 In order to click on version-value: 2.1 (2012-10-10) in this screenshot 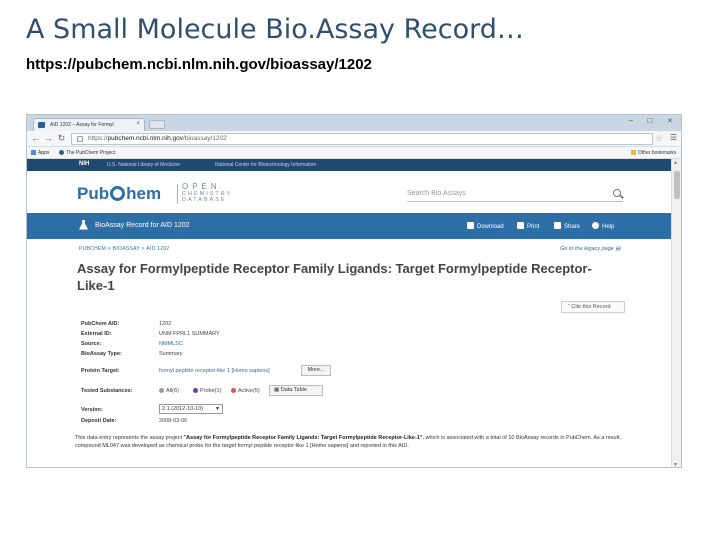, I will do `click(182, 409)`.